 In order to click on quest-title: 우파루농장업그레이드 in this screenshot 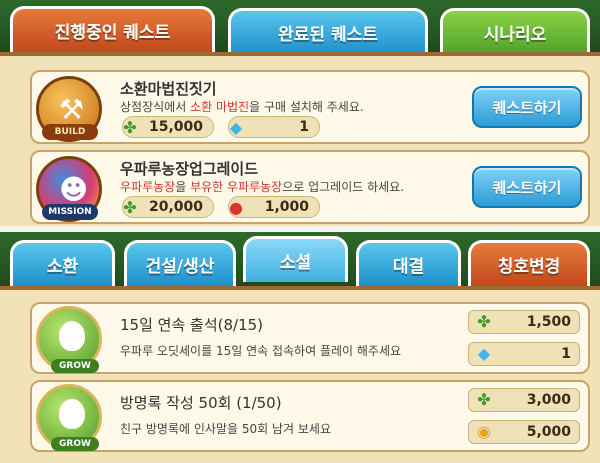, I will do `click(189, 169)`.